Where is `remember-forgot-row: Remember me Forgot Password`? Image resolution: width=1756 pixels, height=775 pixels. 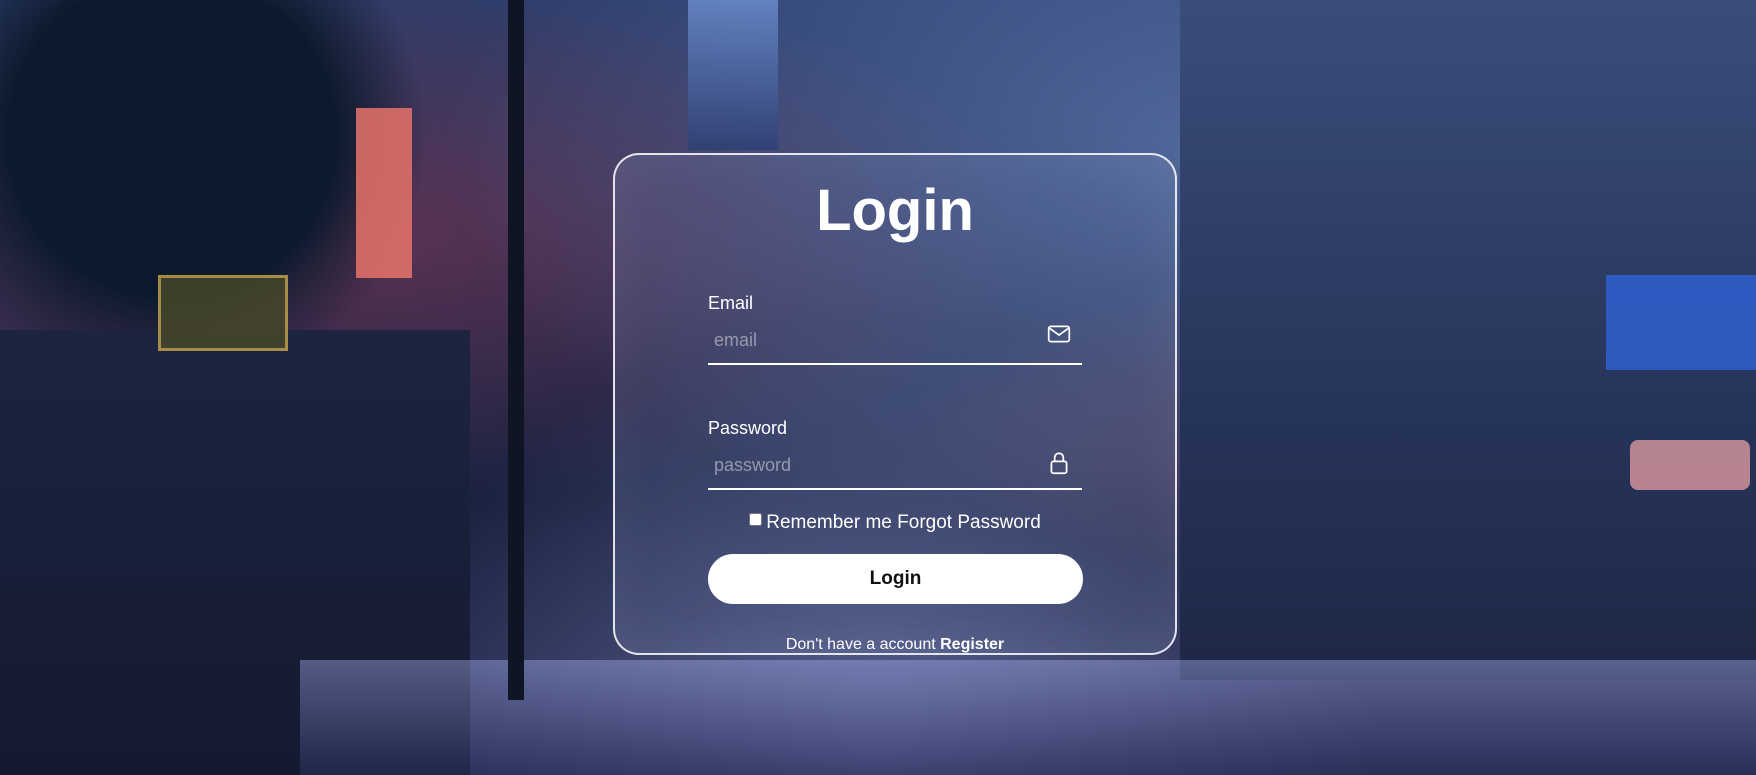 remember-forgot-row: Remember me Forgot Password is located at coordinates (895, 523).